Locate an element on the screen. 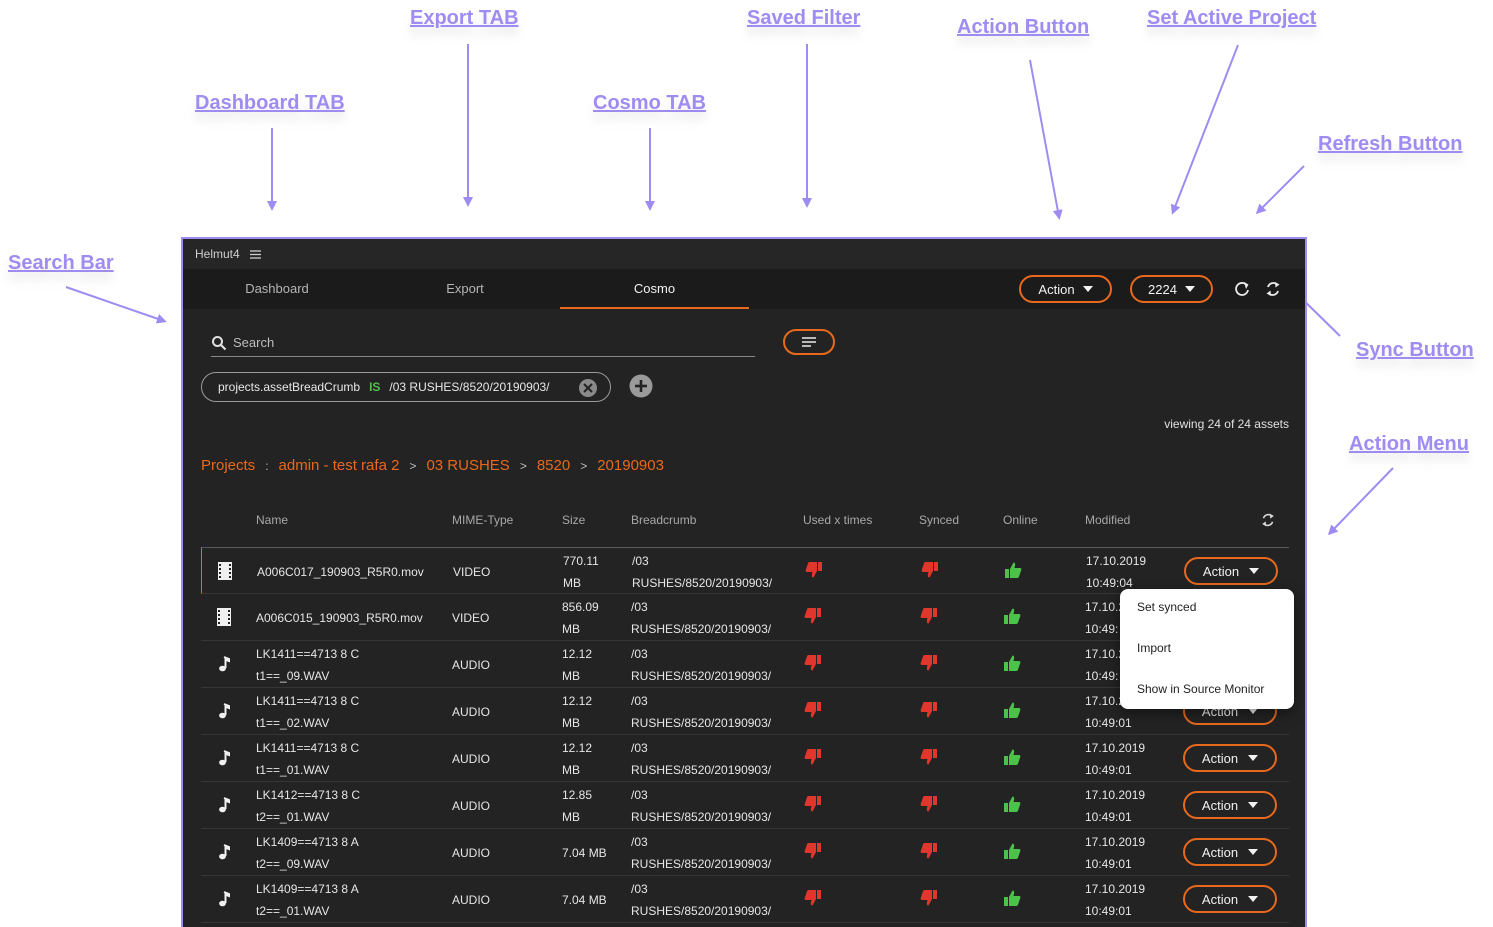 This screenshot has width=1493, height=927. sync-icon is located at coordinates (1273, 289).